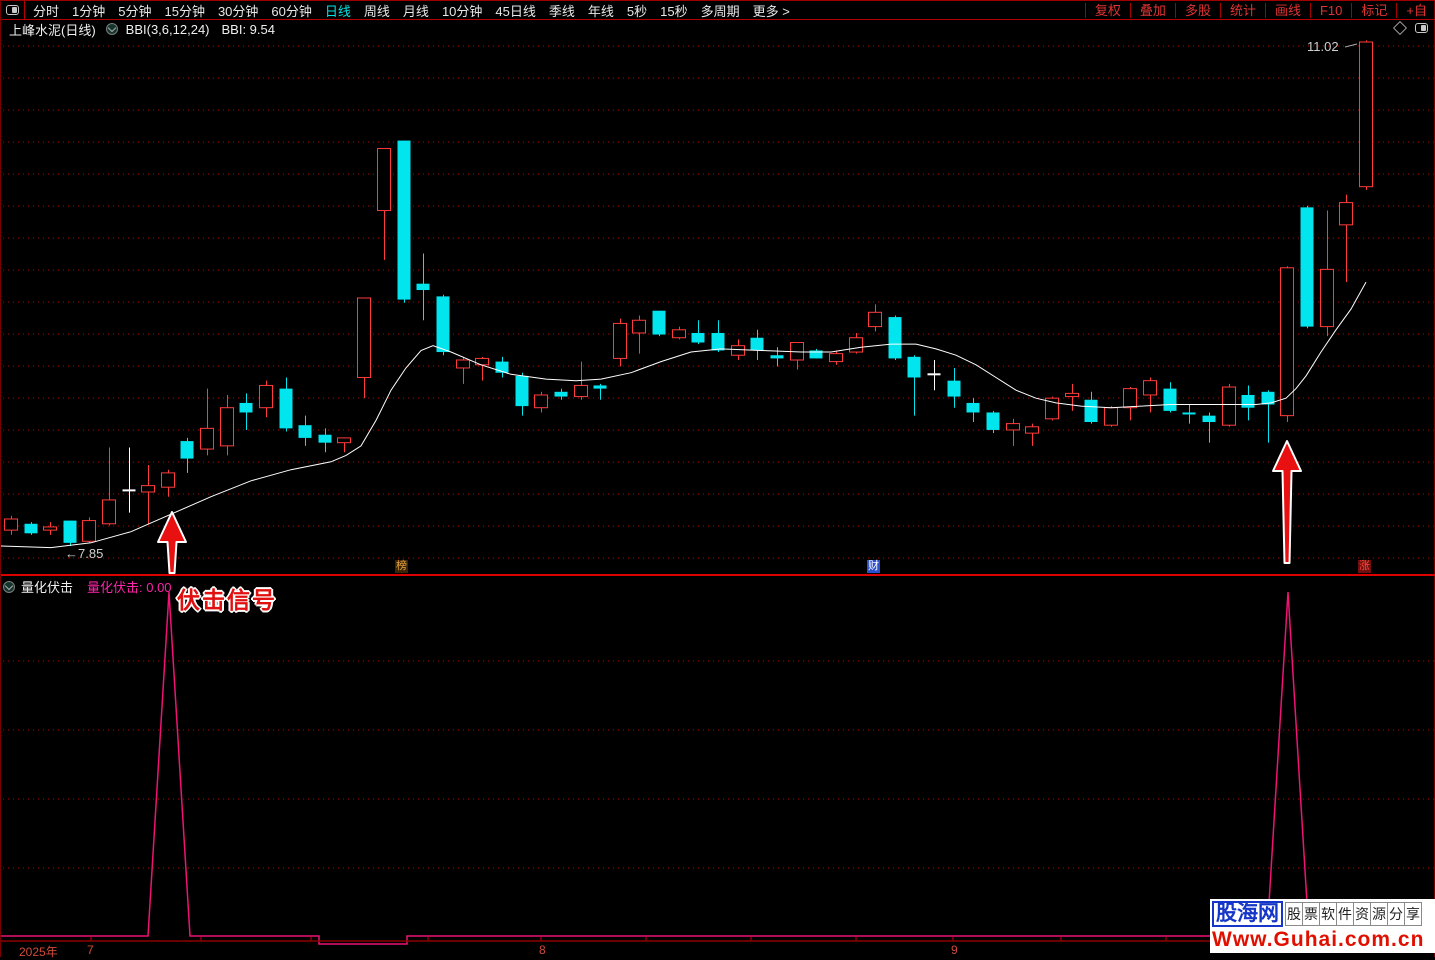 The height and width of the screenshot is (960, 1435). What do you see at coordinates (111, 29) in the screenshot?
I see `indicator-dropdown-icon` at bounding box center [111, 29].